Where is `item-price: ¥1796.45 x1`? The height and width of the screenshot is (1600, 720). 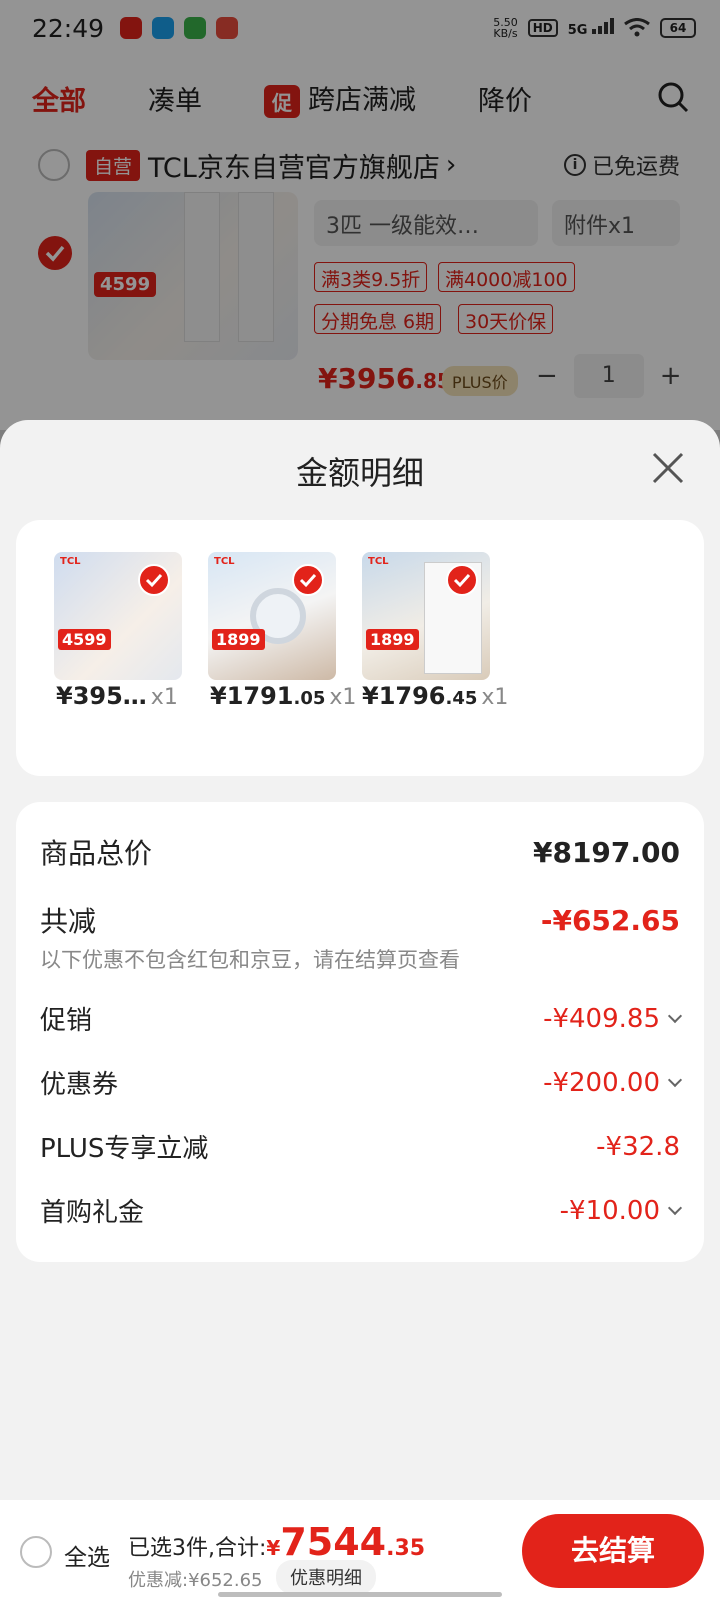
item-price: ¥1796.45 x1 is located at coordinates (435, 696).